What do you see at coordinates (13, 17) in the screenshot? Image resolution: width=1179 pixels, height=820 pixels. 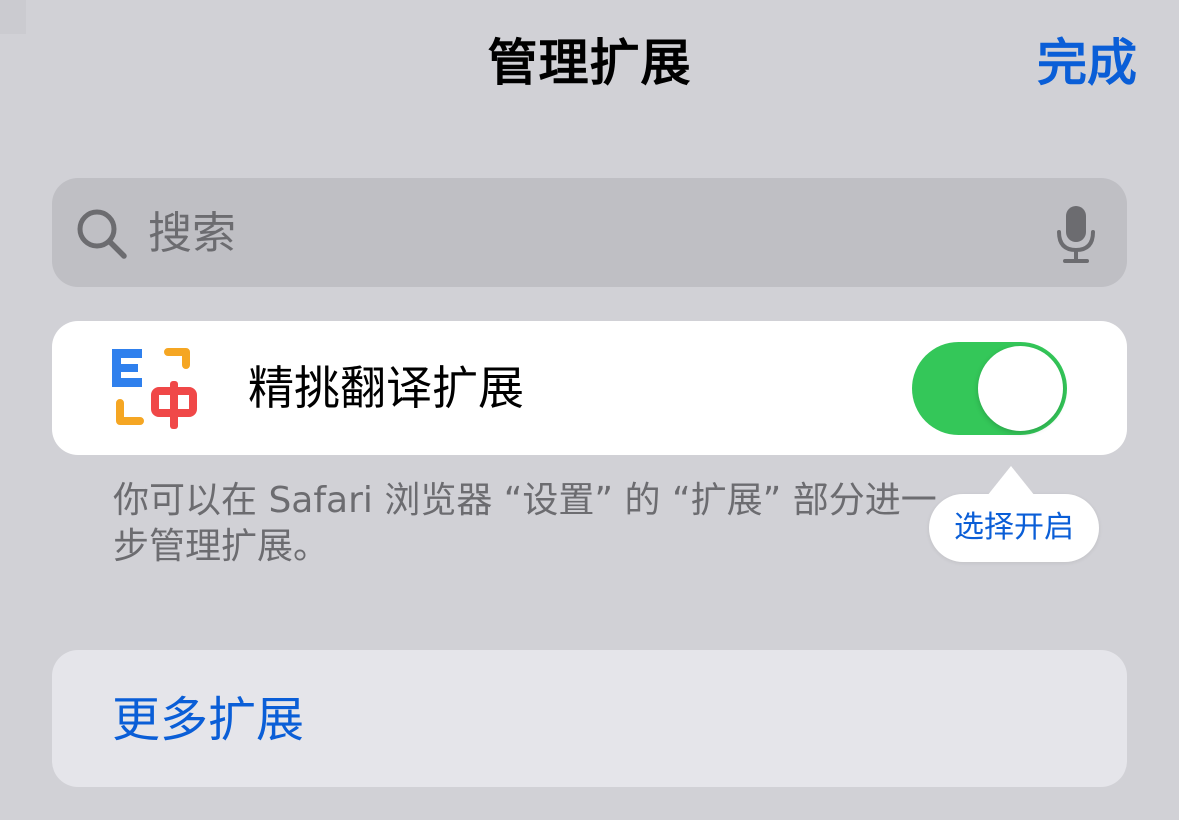 I see `corner-mark` at bounding box center [13, 17].